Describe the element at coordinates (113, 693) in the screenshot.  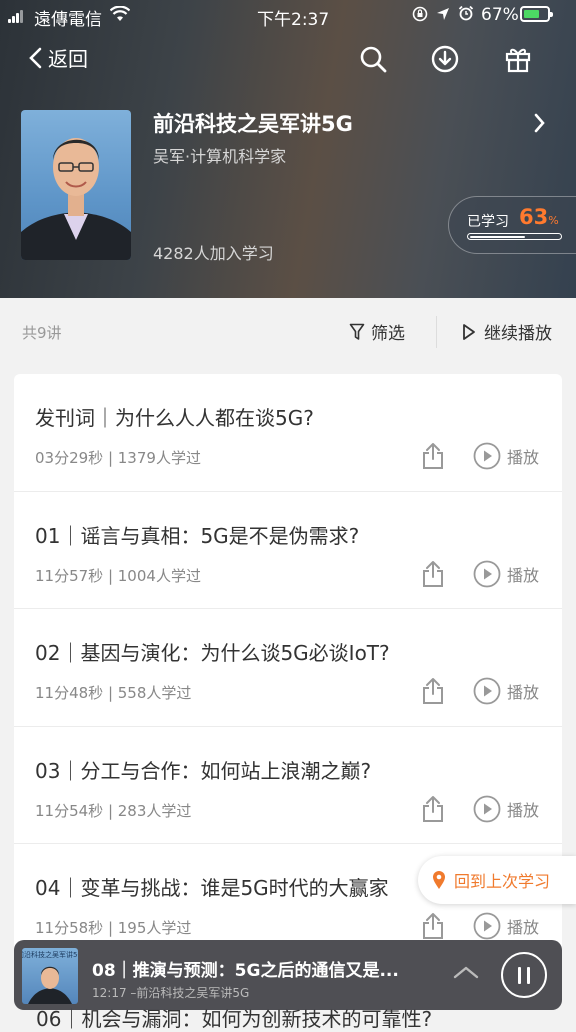
I see `lesson-meta: 11分48秒 | 558人学过` at that location.